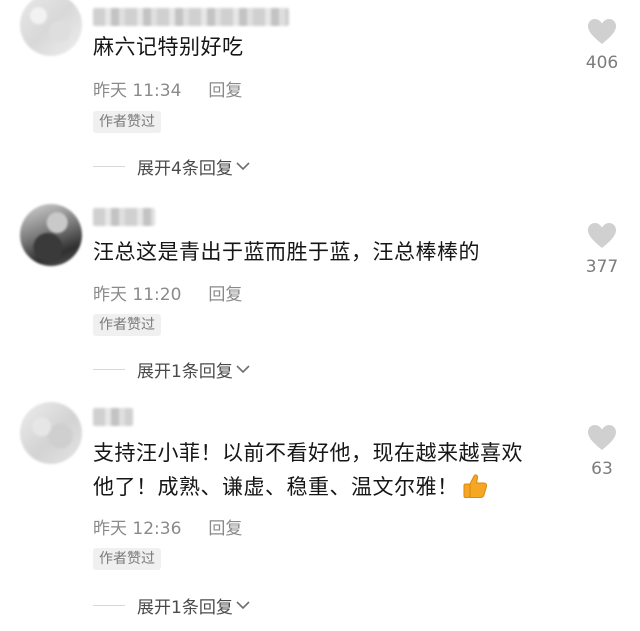 The height and width of the screenshot is (631, 640). I want to click on comment-time: 昨天 11:20, so click(137, 295).